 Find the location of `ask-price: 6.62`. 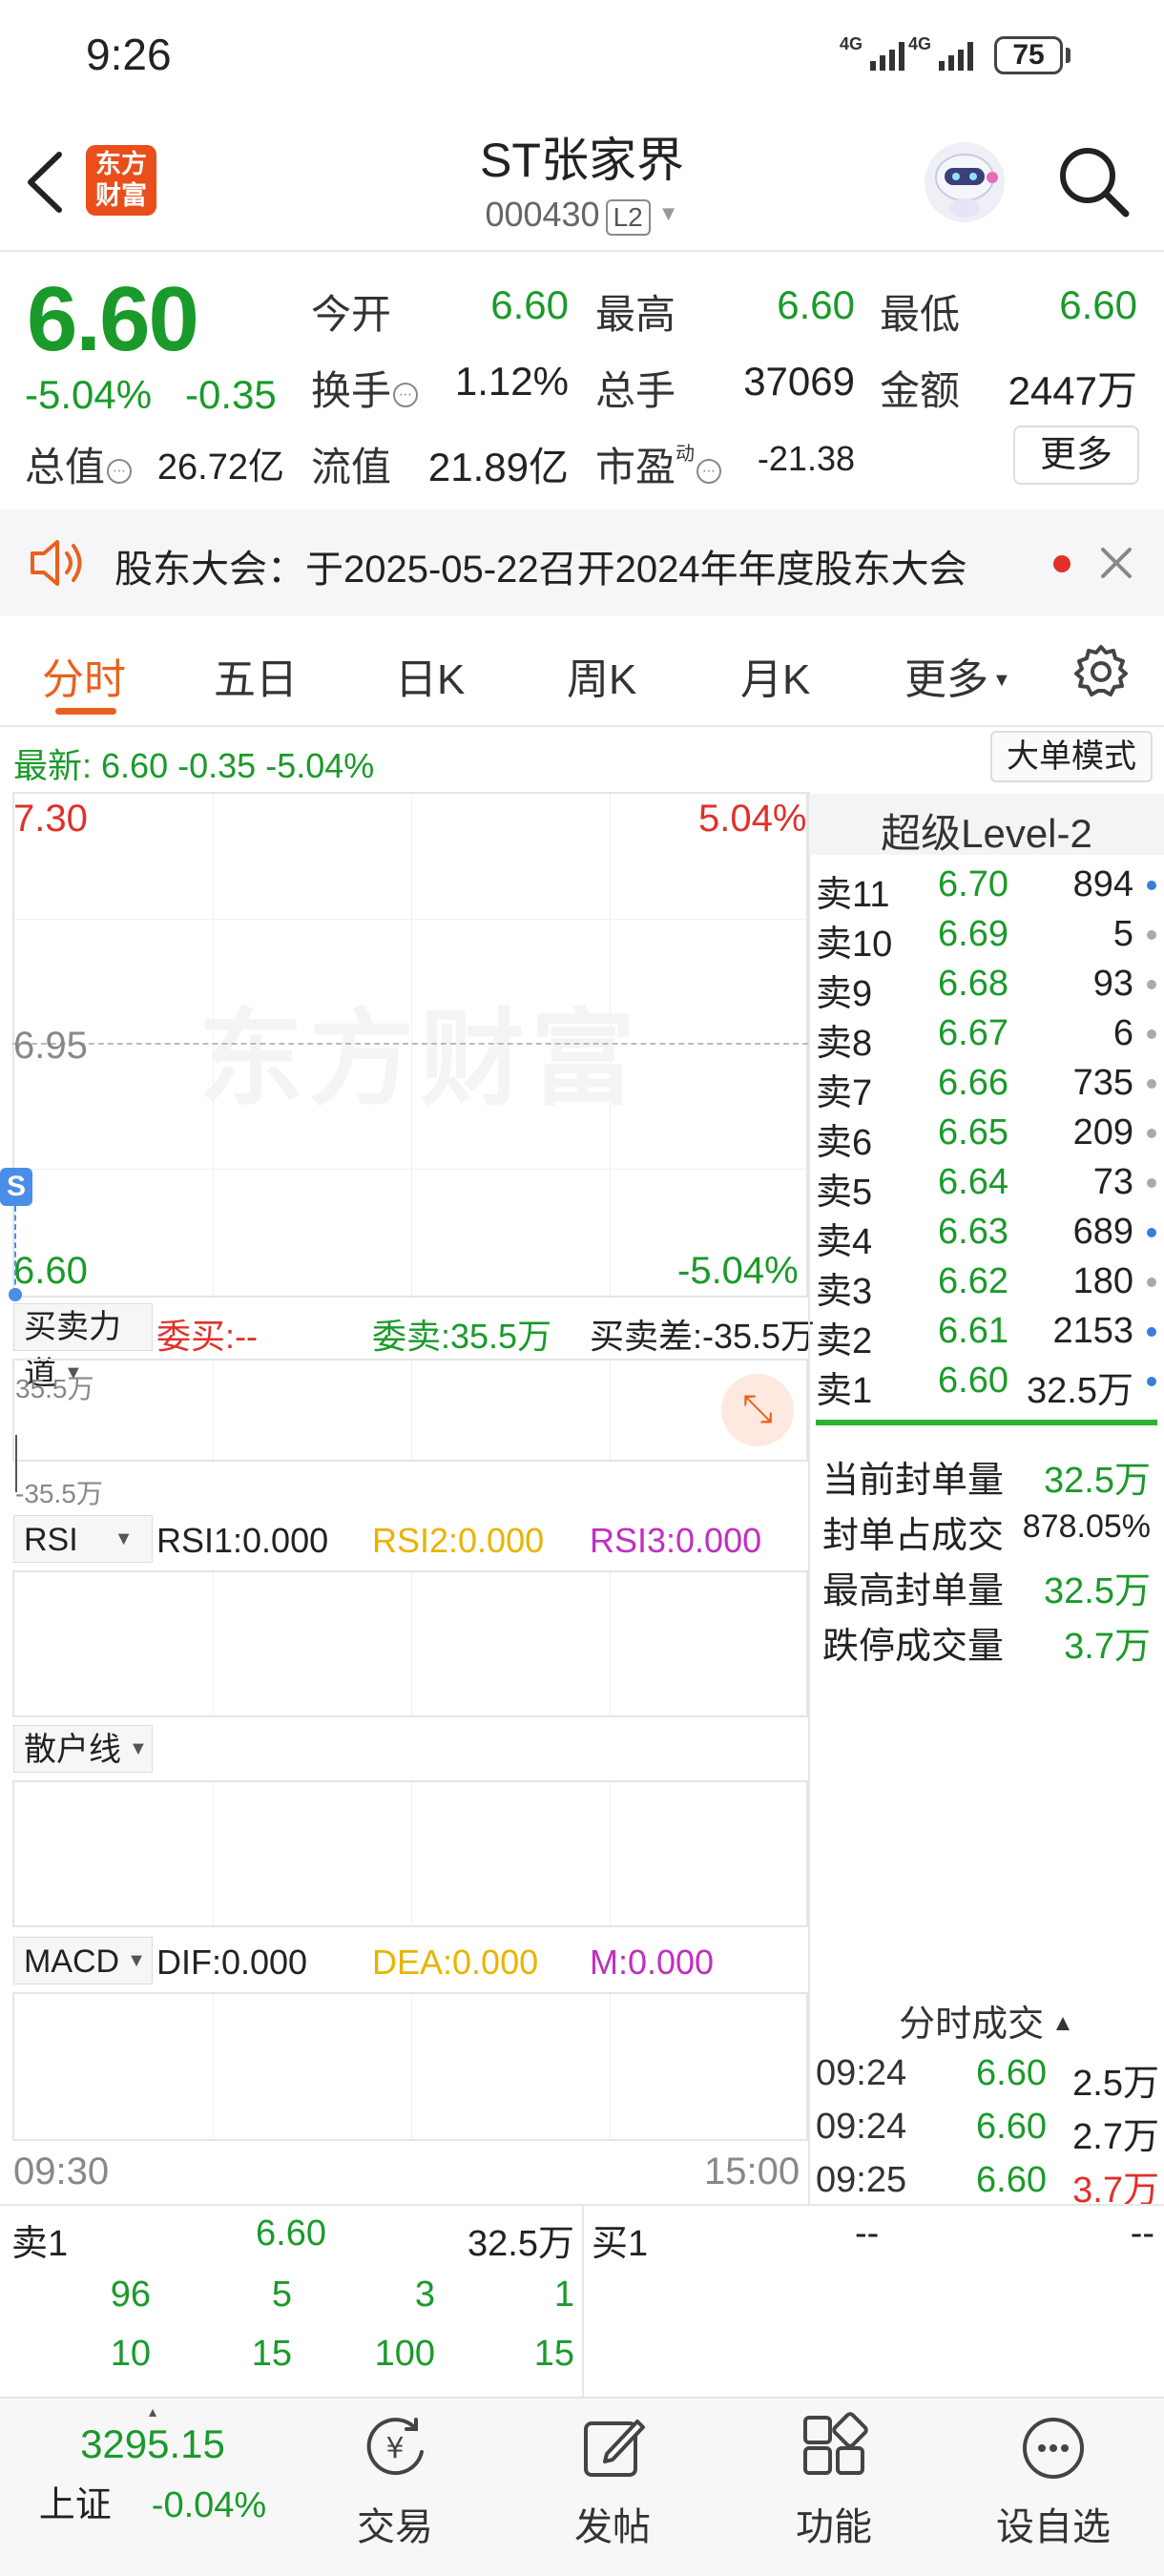

ask-price: 6.62 is located at coordinates (973, 1281).